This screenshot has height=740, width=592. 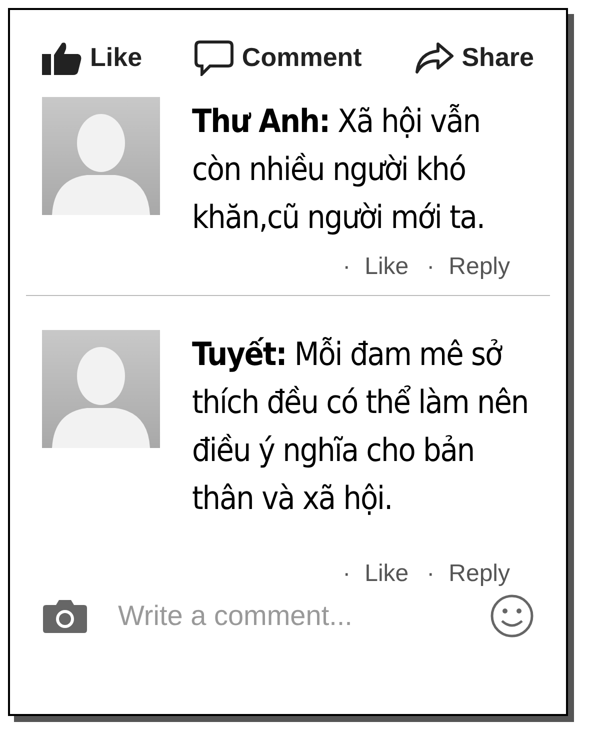 What do you see at coordinates (512, 616) in the screenshot?
I see `smiley-icon` at bounding box center [512, 616].